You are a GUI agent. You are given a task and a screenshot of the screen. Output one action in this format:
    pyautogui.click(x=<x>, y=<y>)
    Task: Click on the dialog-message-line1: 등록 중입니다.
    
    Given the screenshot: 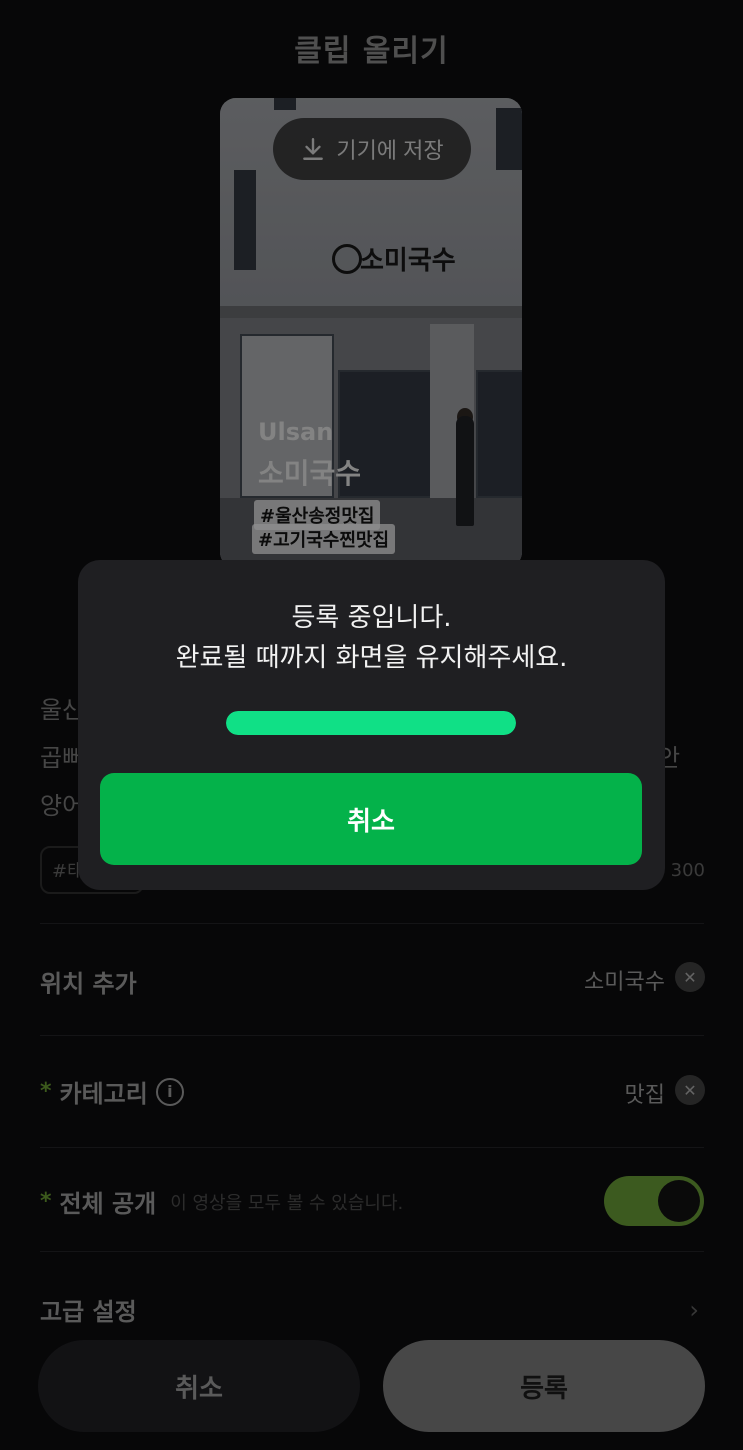 What is the action you would take?
    pyautogui.click(x=371, y=618)
    